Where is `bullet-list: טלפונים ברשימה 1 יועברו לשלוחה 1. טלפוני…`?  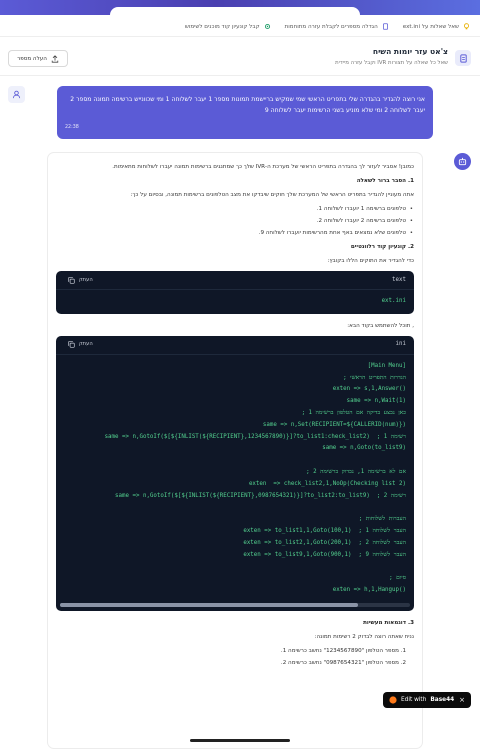 bullet-list: טלפונים ברשימה 1 יועברו לשלוחה 1. טלפוני… is located at coordinates (235, 221).